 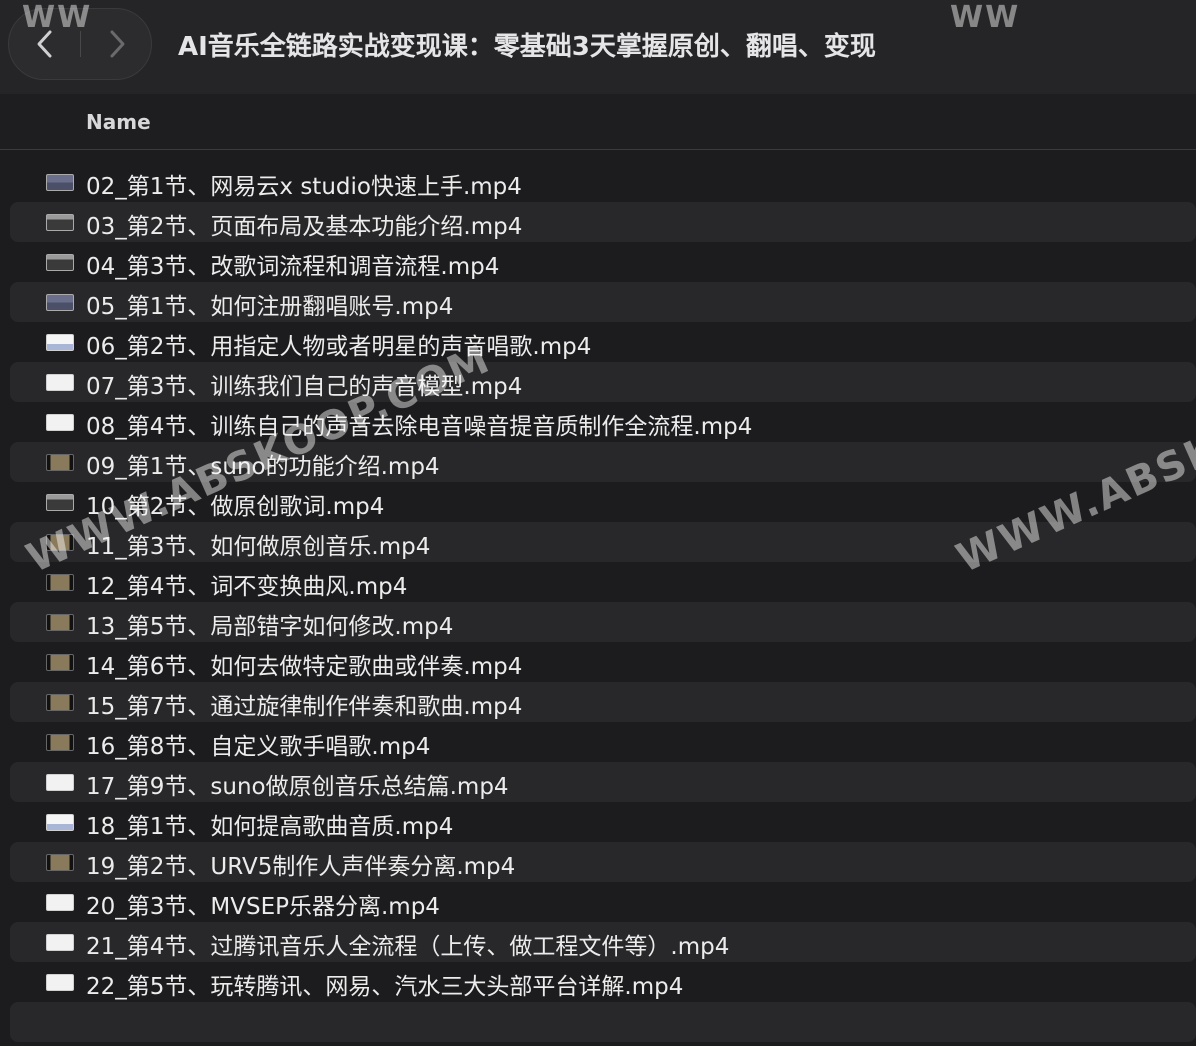 I want to click on file-row: 16_第8节、自定义歌手唱歌.mp4, so click(x=603, y=742).